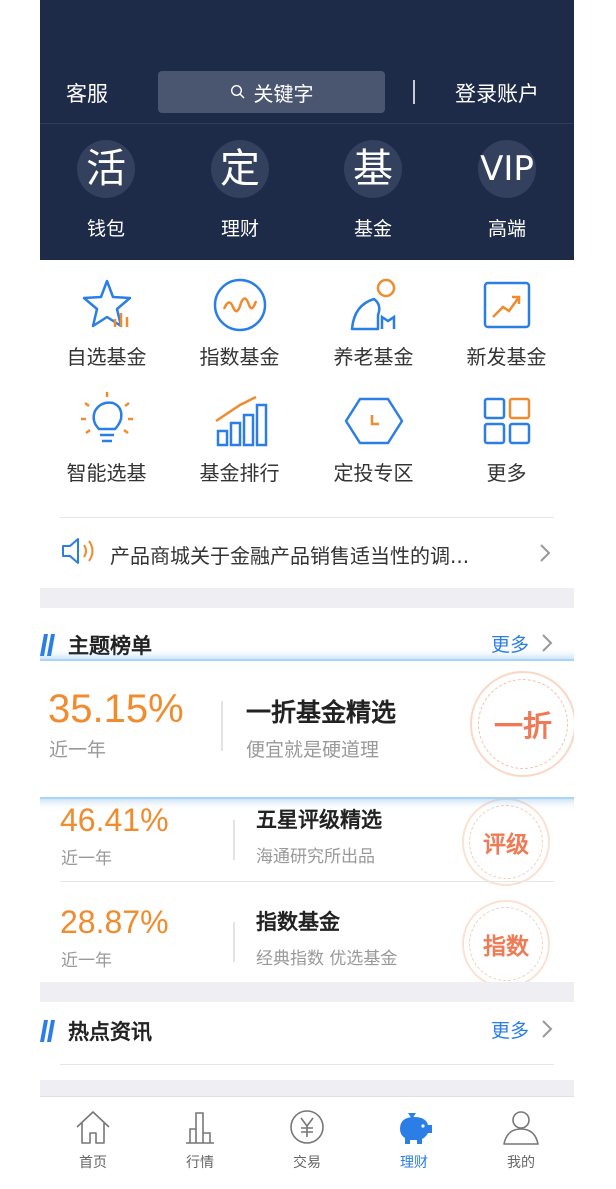 The image size is (616, 1189). I want to click on grid-item-favorites: 自选基金, so click(106, 322).